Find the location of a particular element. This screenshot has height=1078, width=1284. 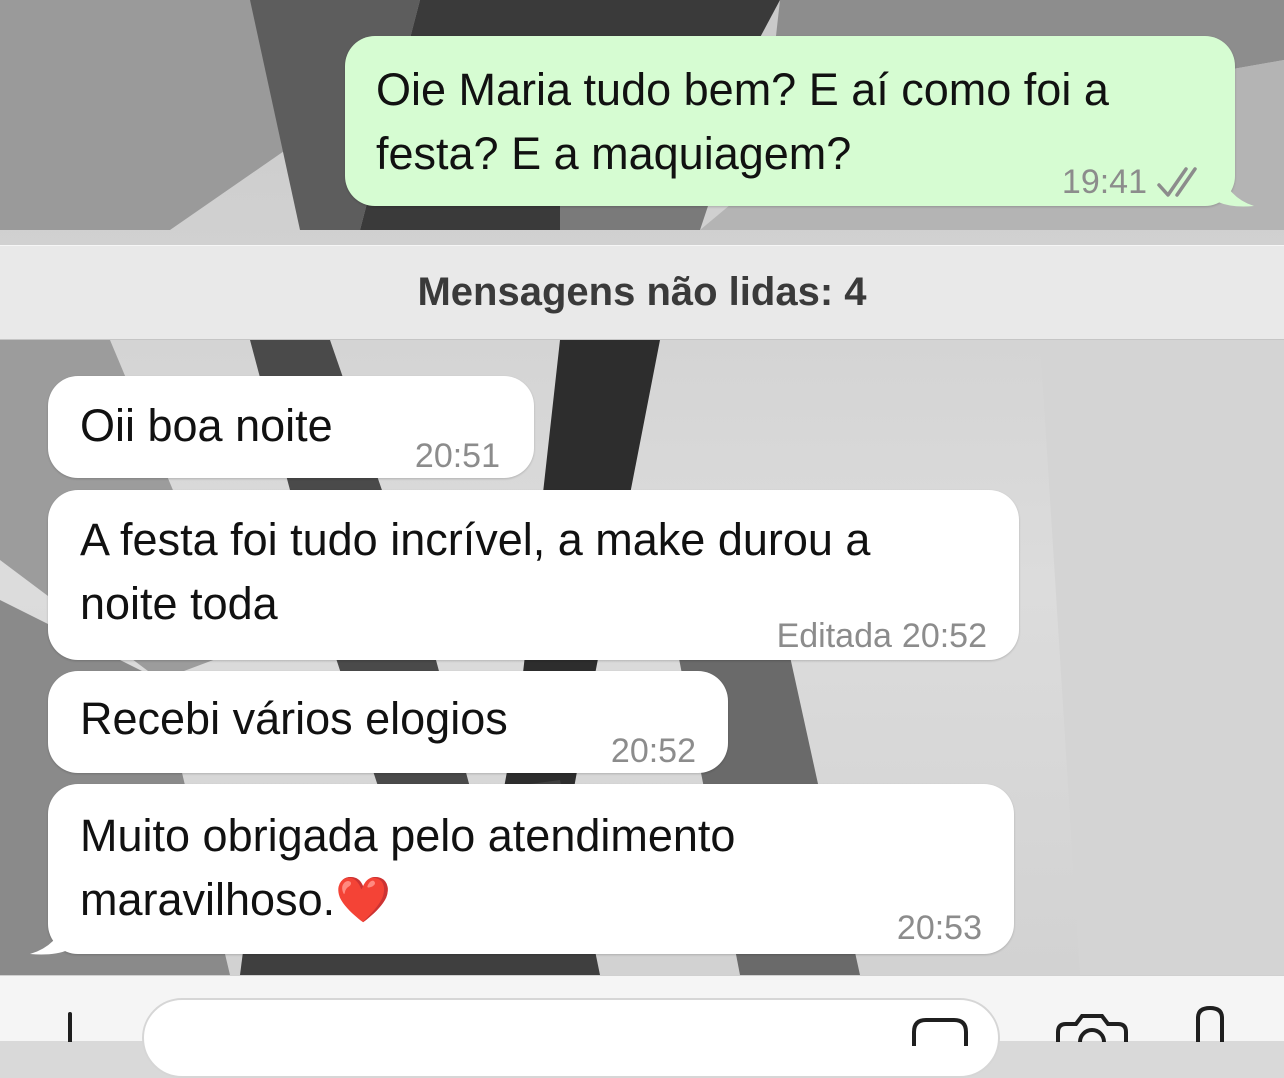

message-text-field is located at coordinates (571, 1038).